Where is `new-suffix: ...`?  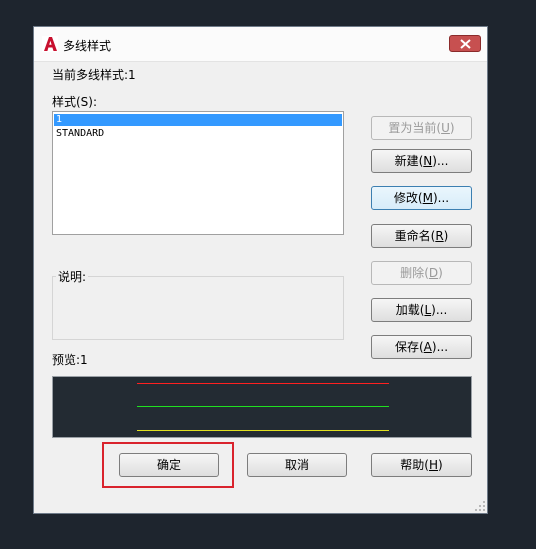 new-suffix: ... is located at coordinates (442, 161).